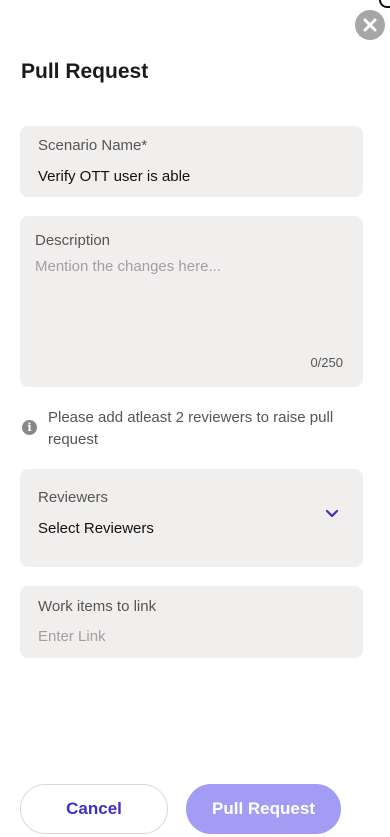 The image size is (390, 837). I want to click on close-icon, so click(370, 25).